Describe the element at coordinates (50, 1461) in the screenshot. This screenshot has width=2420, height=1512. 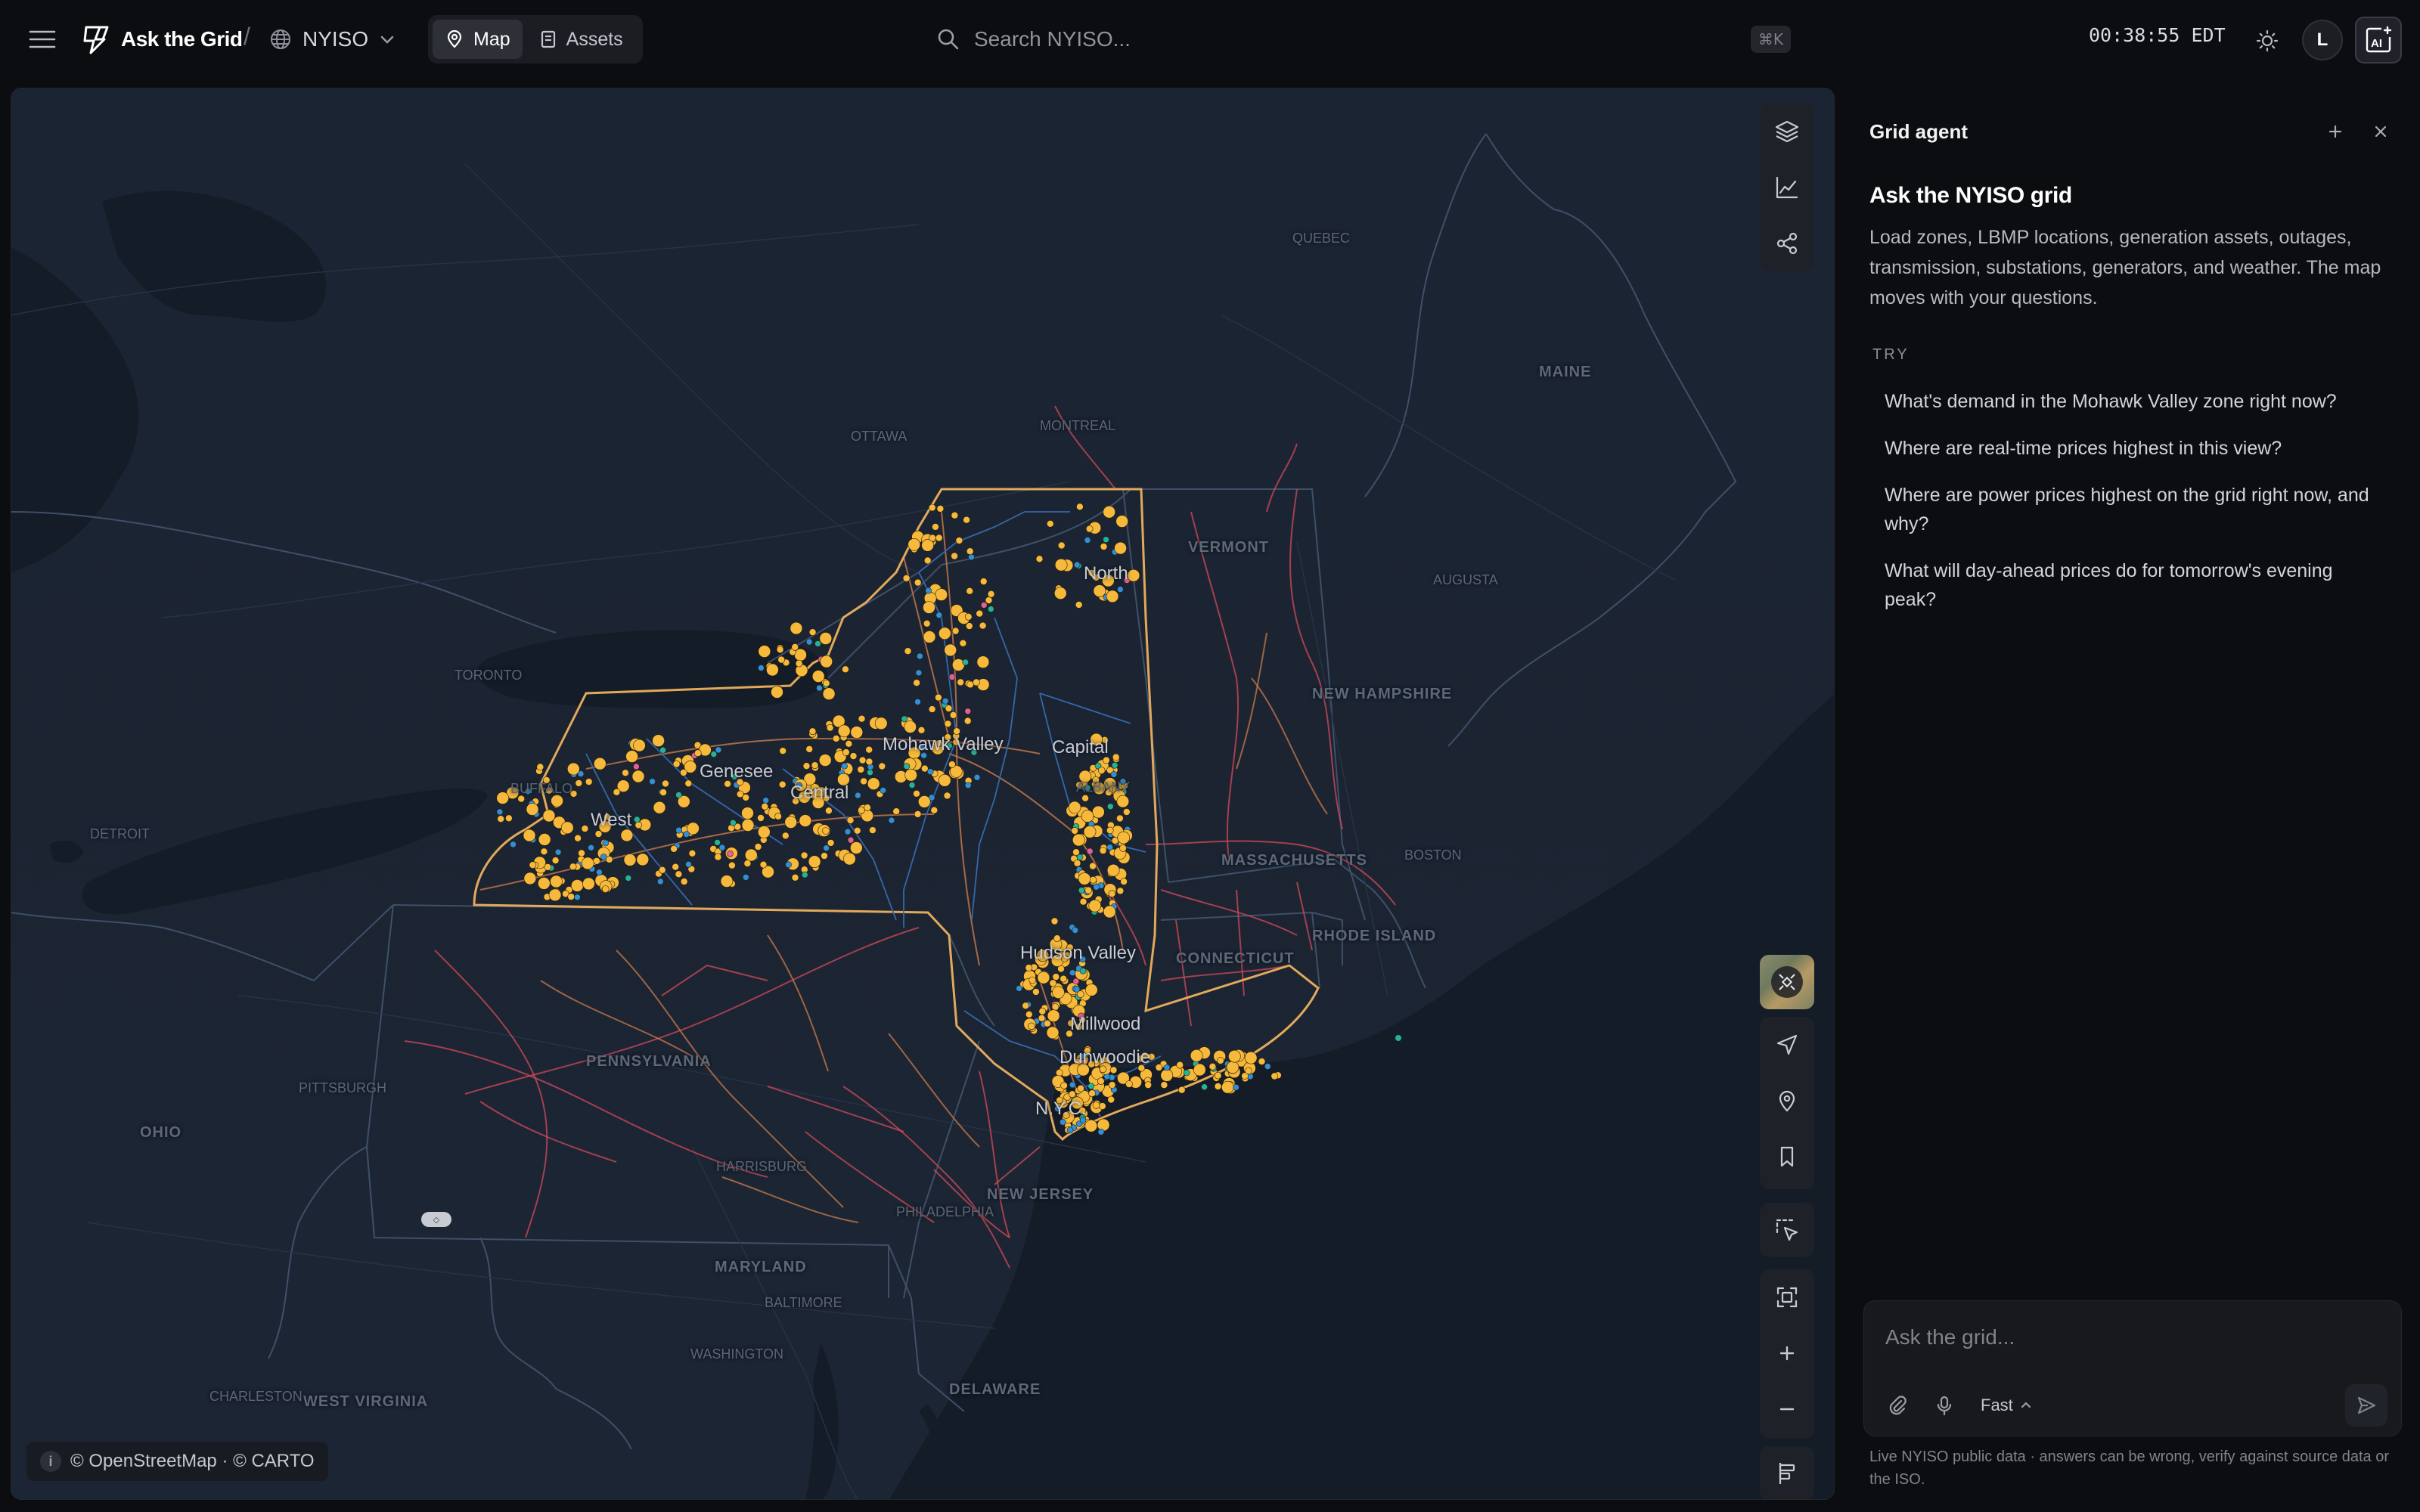
I see `info-icon: i` at that location.